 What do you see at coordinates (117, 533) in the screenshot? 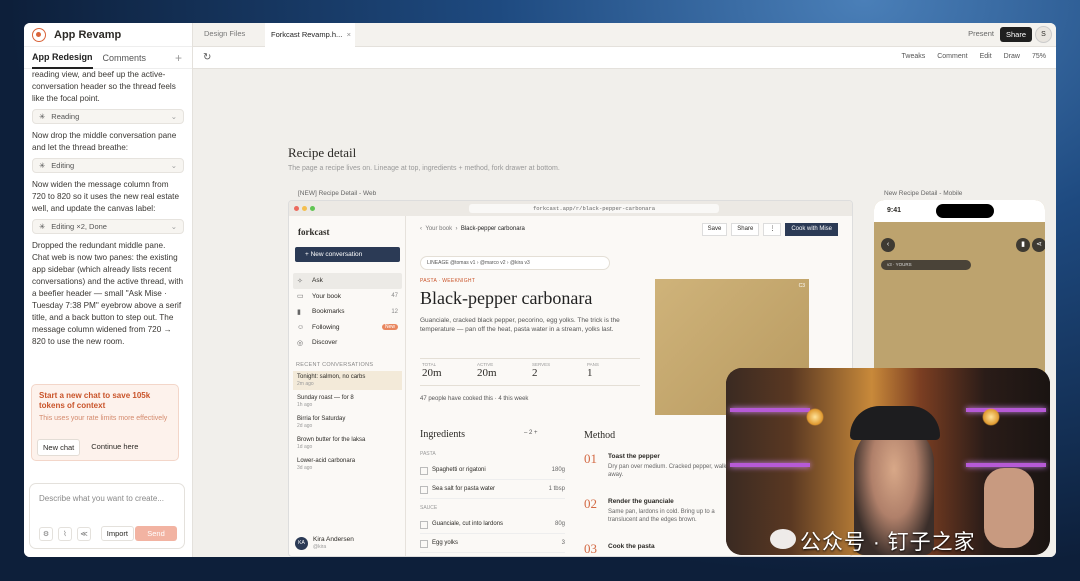
I see `import-button: Import` at bounding box center [117, 533].